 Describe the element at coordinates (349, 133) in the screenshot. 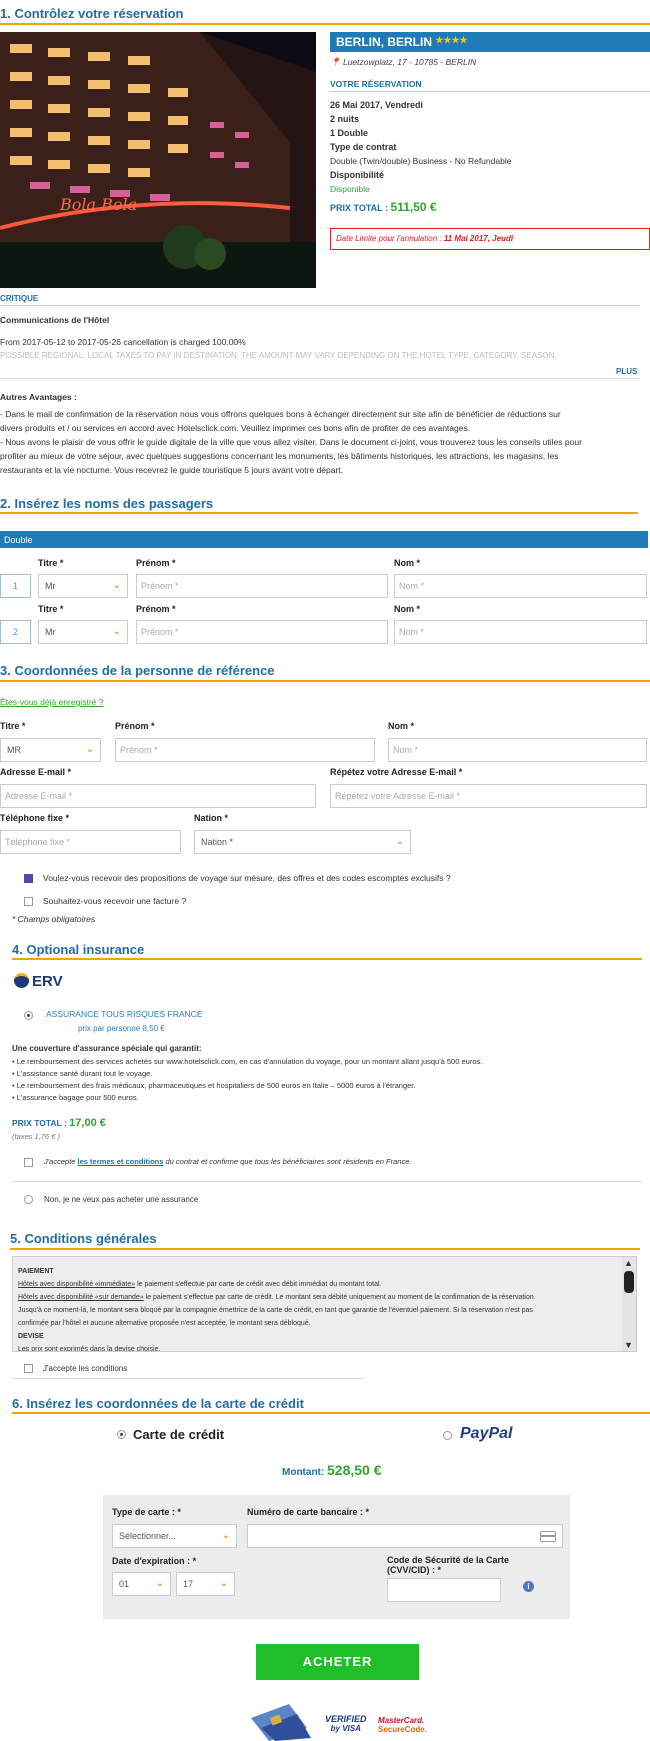

I see `reservation-rooms: 1 Double` at that location.